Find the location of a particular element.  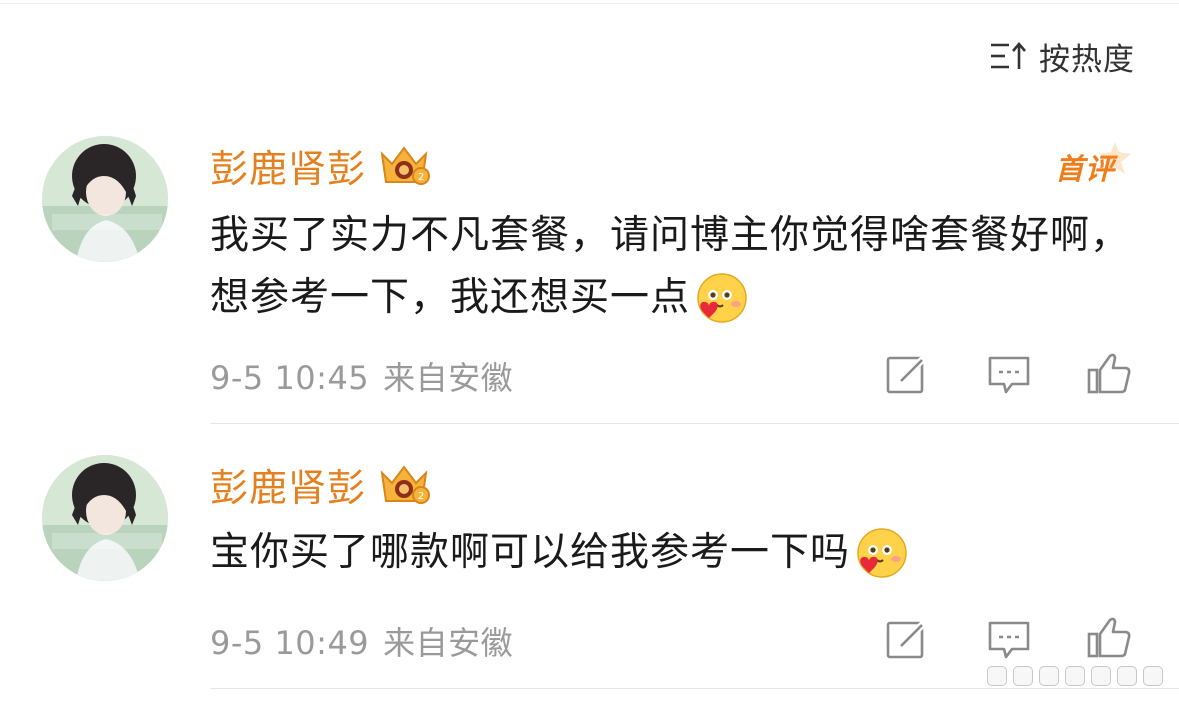

comment-body: 我买了实力不凡套餐，请问博主你觉得啥套餐好啊，想参考一下，我还想买一点 is located at coordinates (670, 266).